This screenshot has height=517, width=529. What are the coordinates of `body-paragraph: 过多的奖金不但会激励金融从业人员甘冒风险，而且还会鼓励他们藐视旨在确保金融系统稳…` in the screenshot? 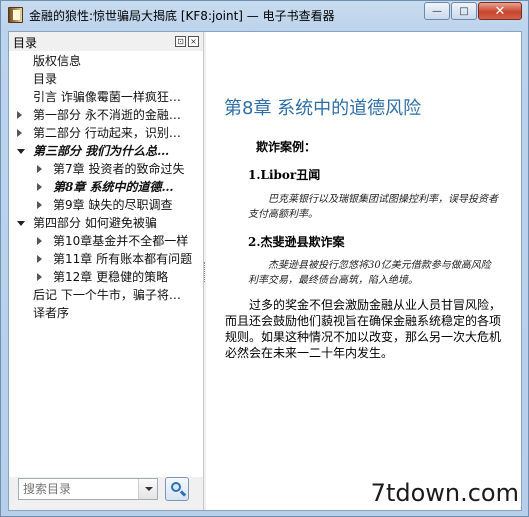 It's located at (363, 329).